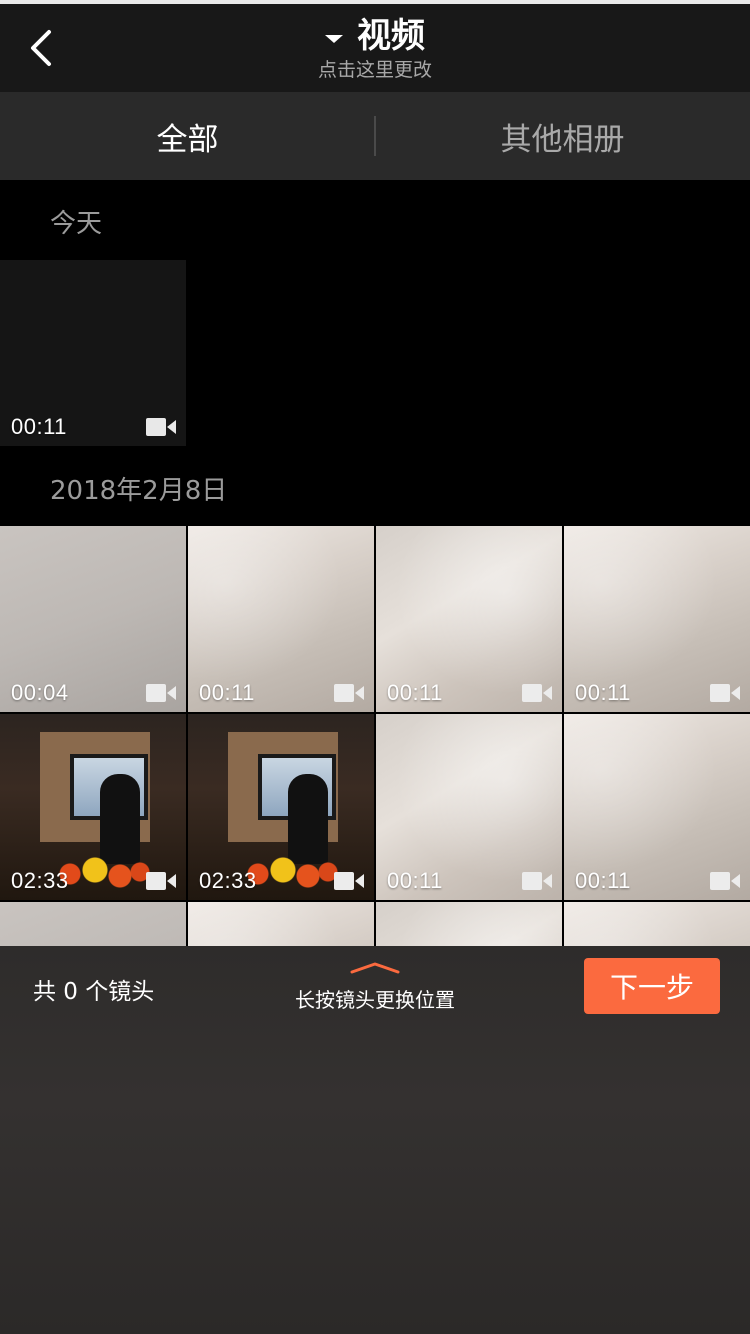 The width and height of the screenshot is (750, 1334). What do you see at coordinates (187, 136) in the screenshot?
I see `tab-all: 全部` at bounding box center [187, 136].